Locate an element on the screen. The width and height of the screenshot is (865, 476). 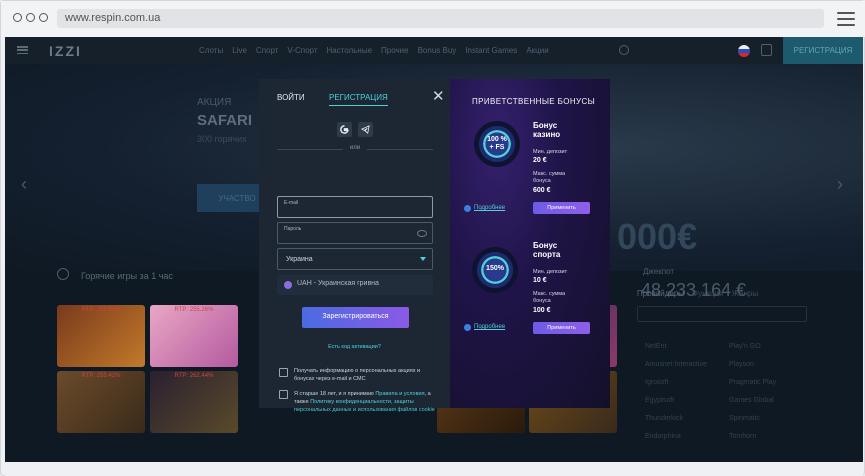
provider-item: Playson is located at coordinates (741, 364).